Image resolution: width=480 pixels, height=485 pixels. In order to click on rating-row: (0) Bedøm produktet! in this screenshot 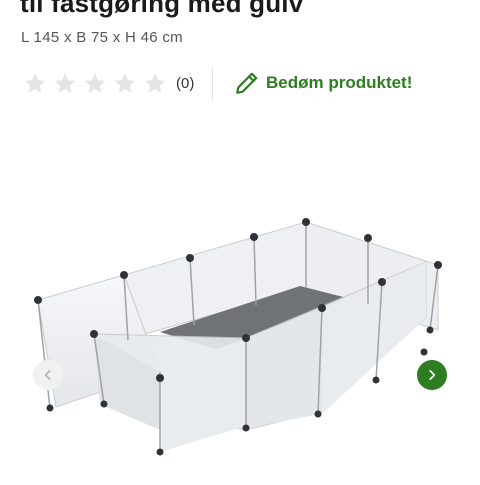, I will do `click(242, 84)`.